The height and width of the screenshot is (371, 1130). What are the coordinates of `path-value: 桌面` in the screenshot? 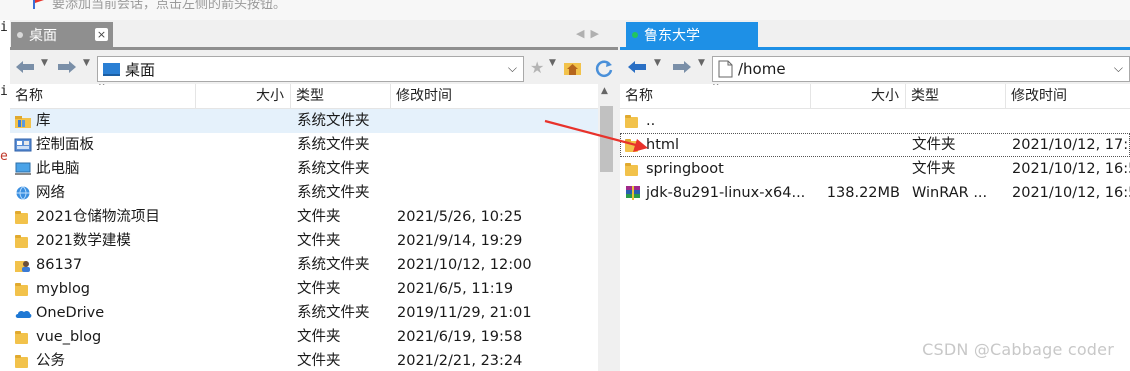 It's located at (140, 69).